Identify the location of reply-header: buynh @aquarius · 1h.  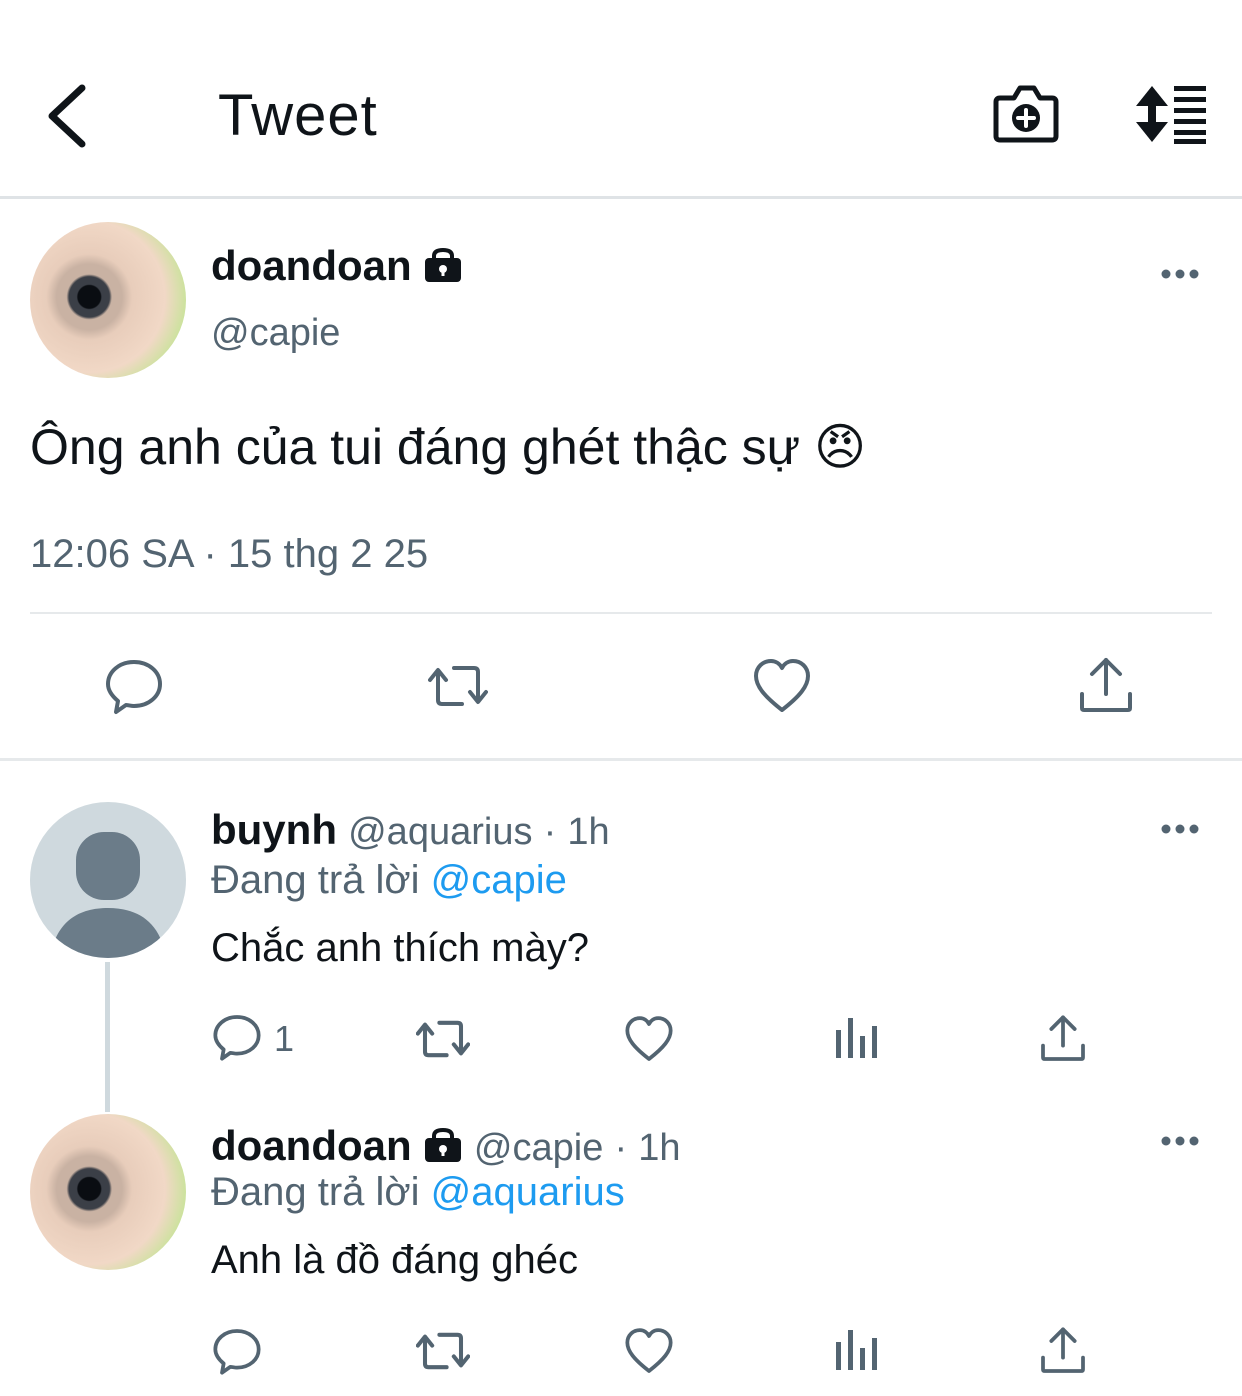
(410, 830).